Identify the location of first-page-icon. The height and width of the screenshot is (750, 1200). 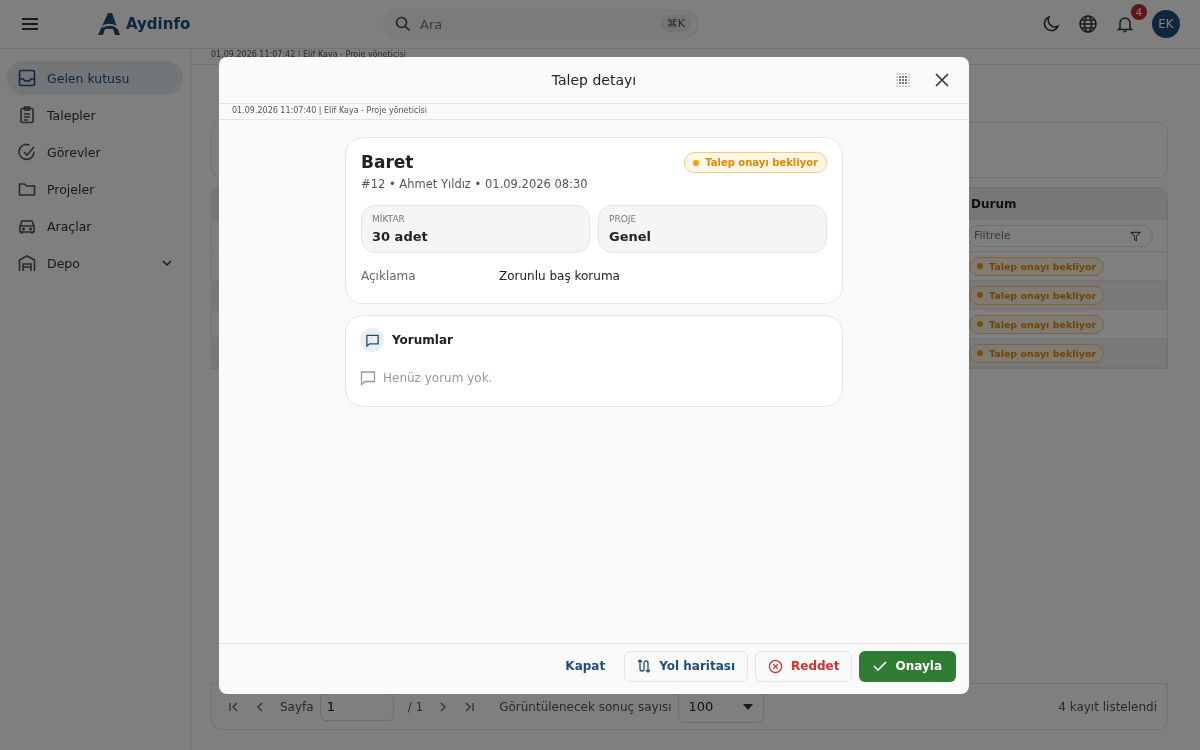
(234, 706).